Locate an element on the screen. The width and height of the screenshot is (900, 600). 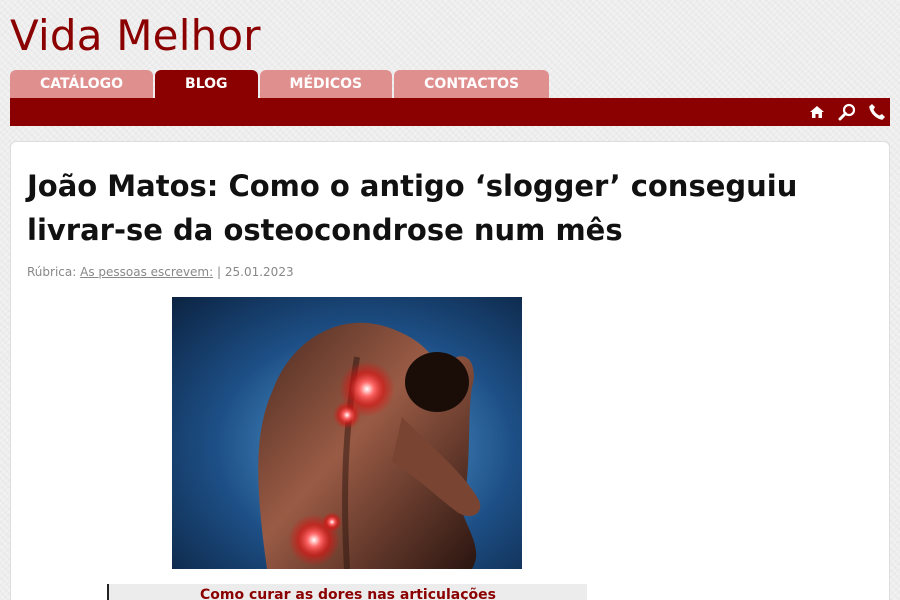
site-title: Vida Melhor is located at coordinates (135, 36).